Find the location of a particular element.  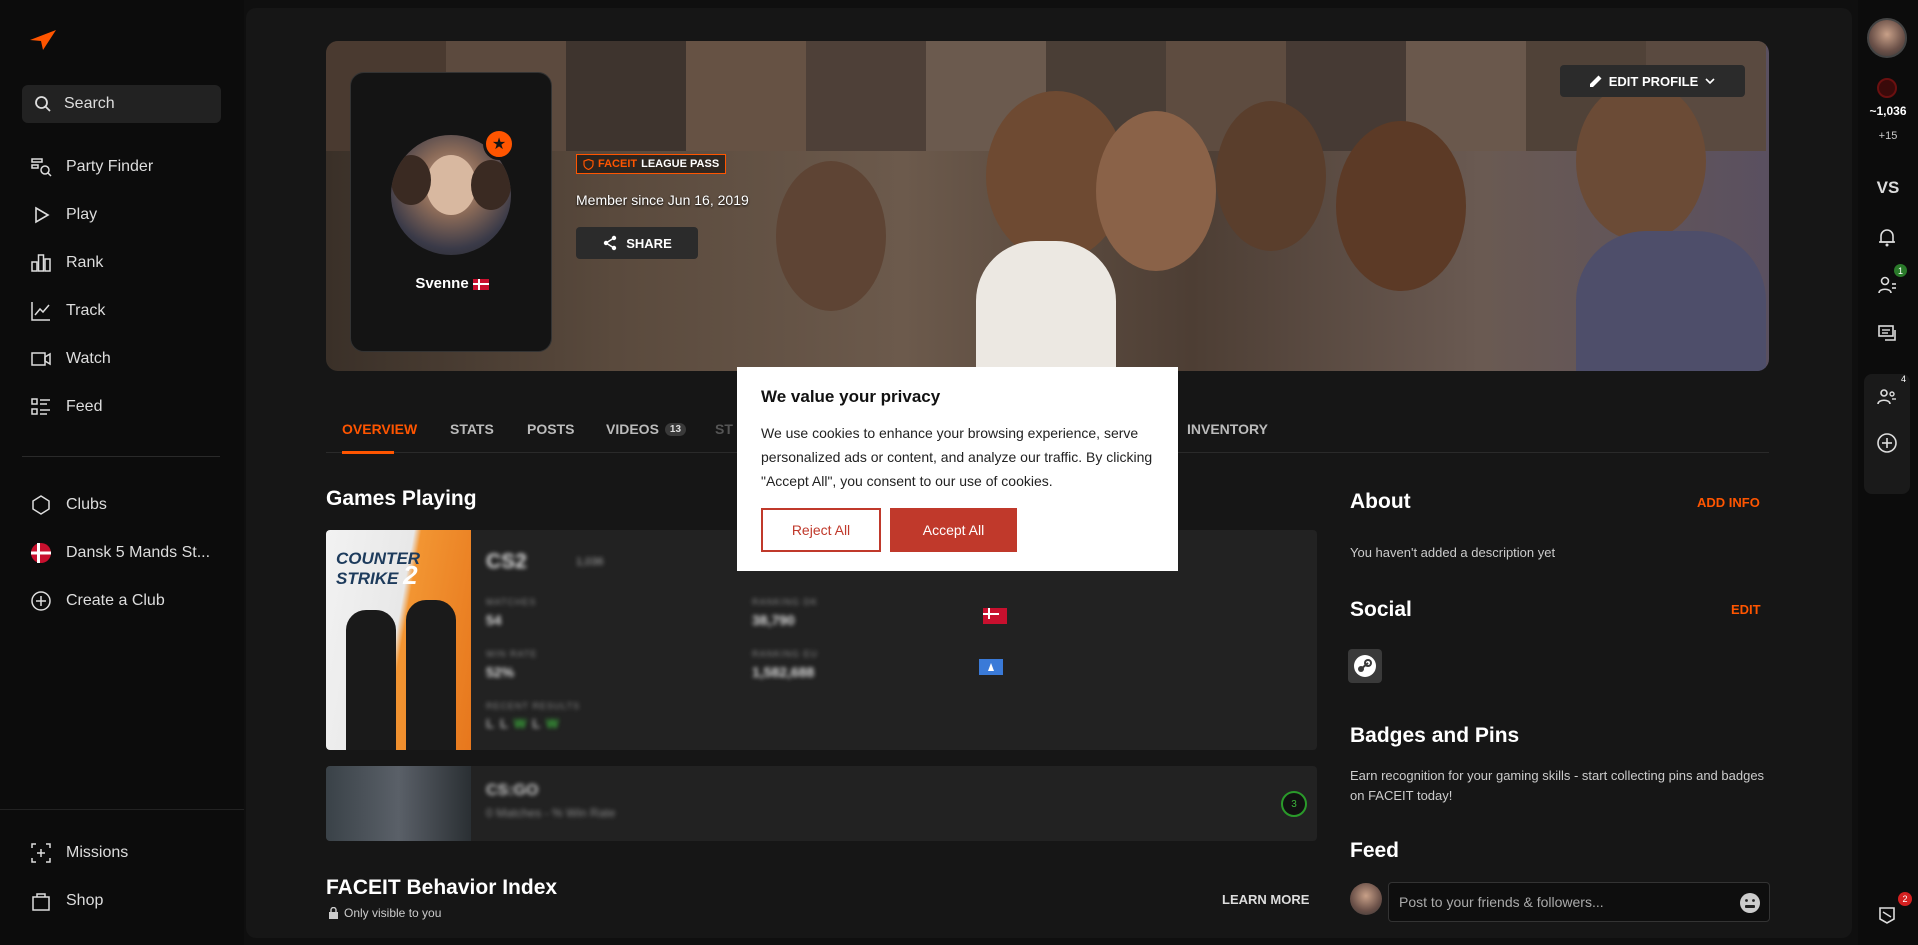

games-playing-title: Games Playing is located at coordinates (401, 498).